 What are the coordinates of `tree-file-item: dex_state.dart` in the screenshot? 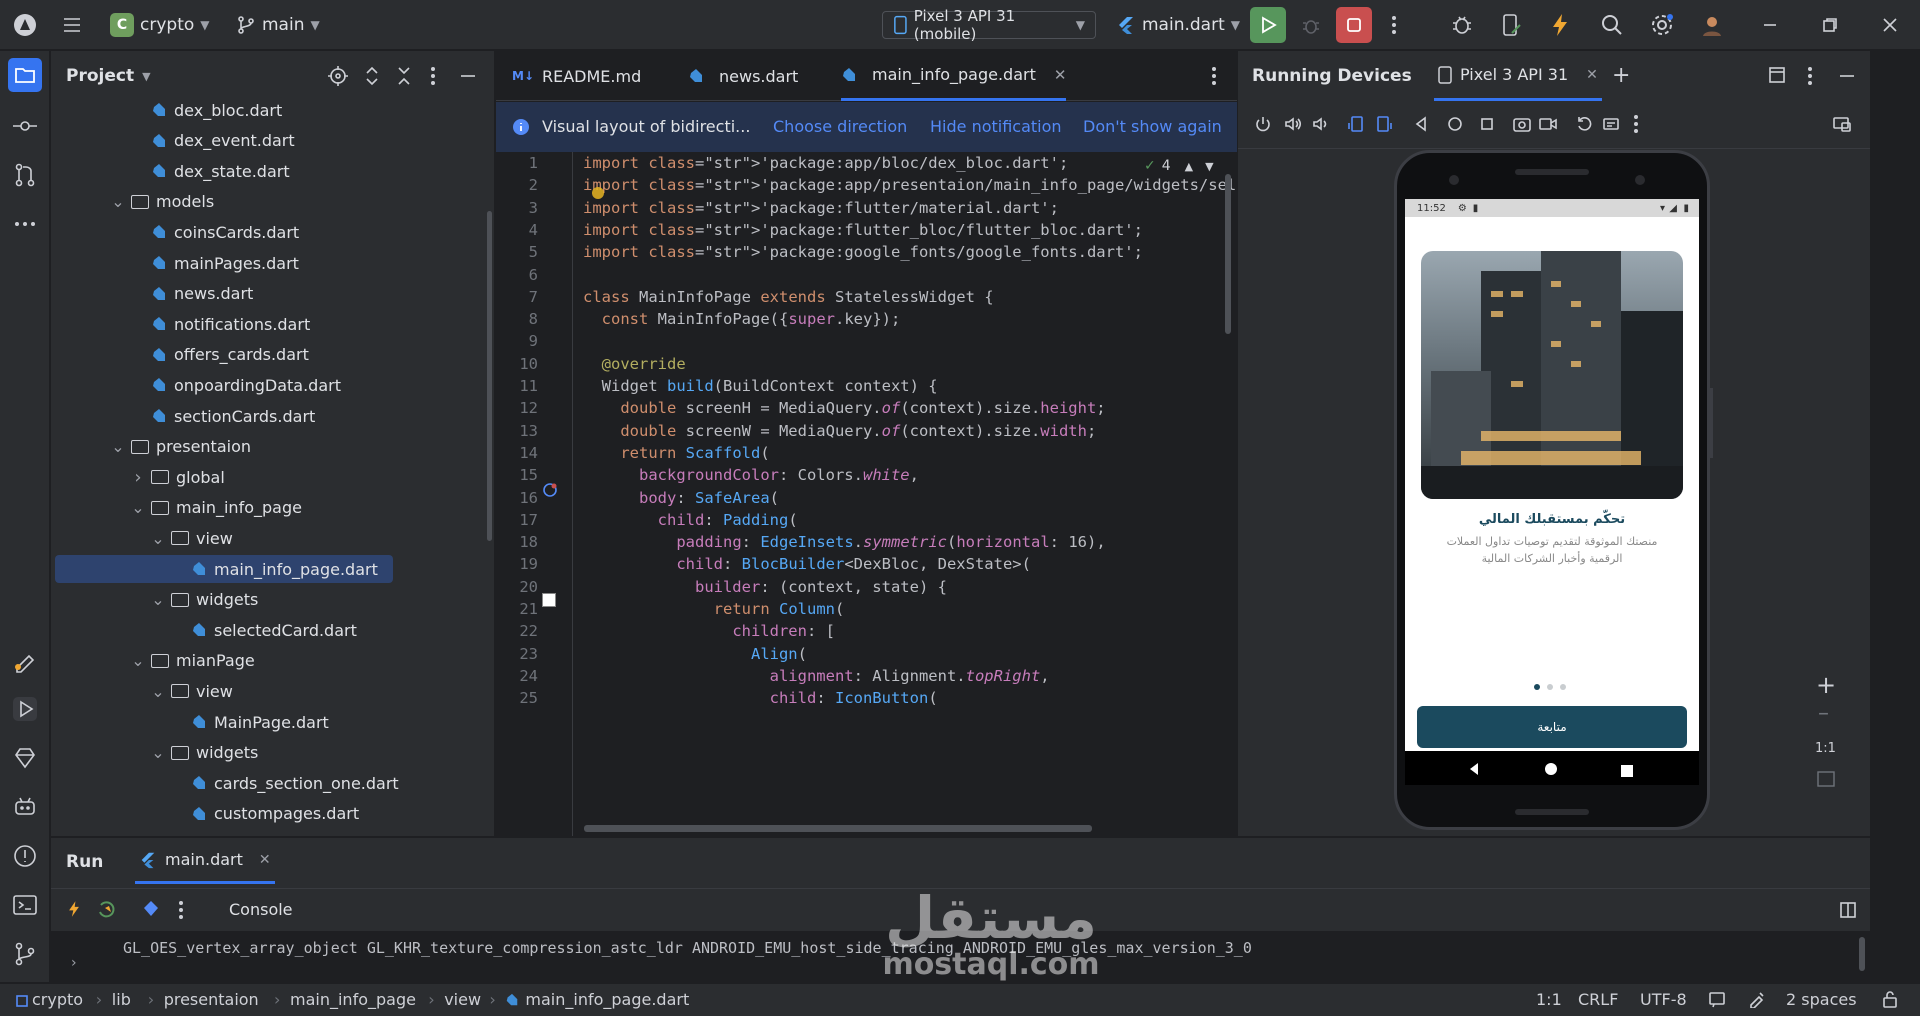 It's located at (170, 171).